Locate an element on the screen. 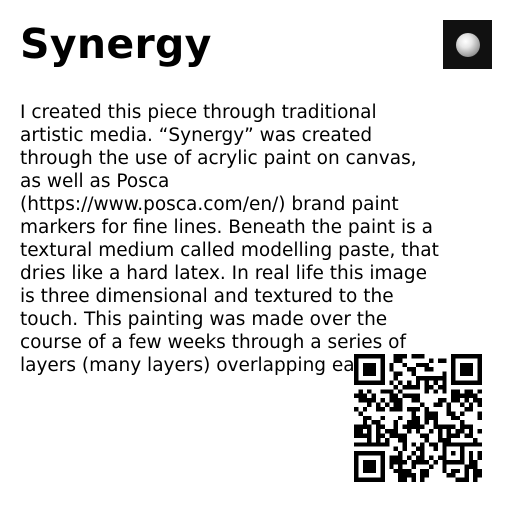  artwork-thumbnail-icon is located at coordinates (467, 44).